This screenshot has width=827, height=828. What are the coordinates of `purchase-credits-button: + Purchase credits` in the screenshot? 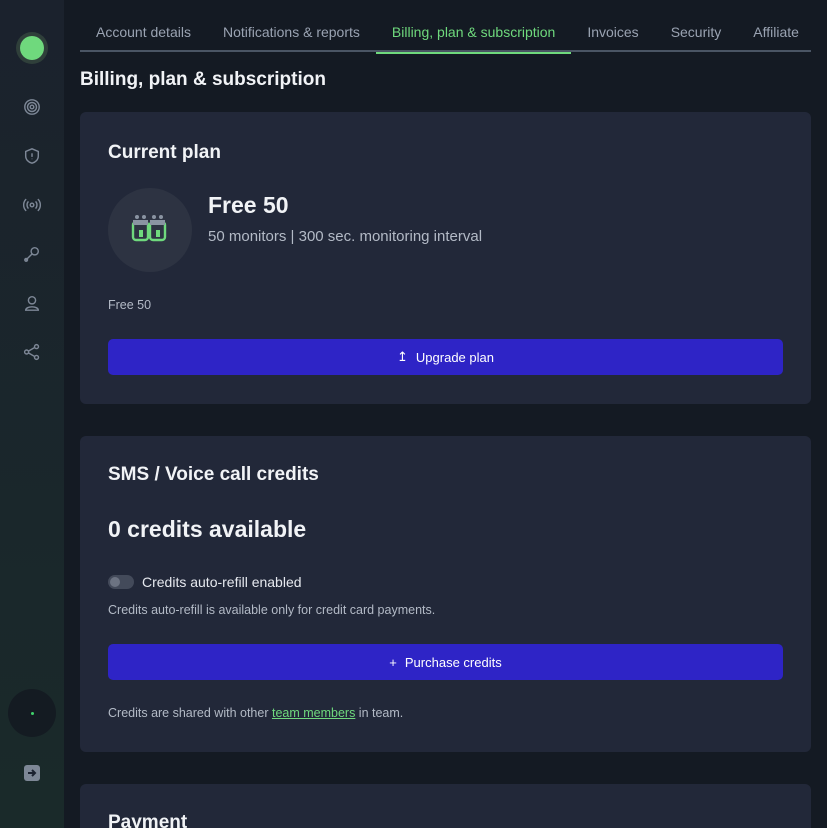 It's located at (445, 662).